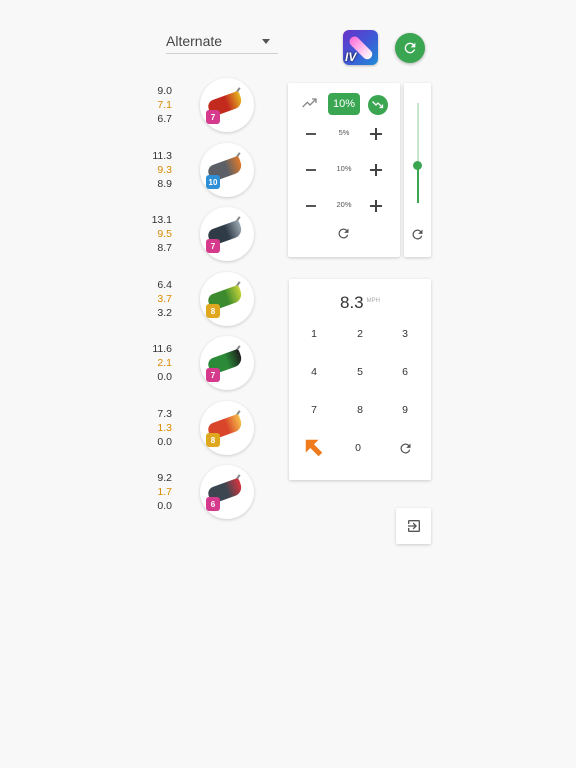  Describe the element at coordinates (266, 41) in the screenshot. I see `chevron-down-icon` at that location.